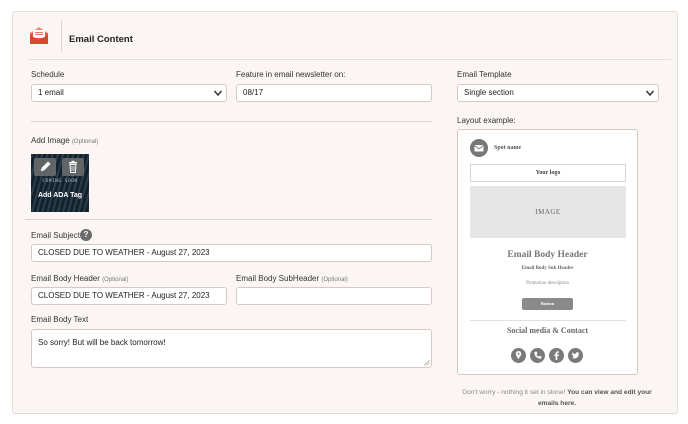 The width and height of the screenshot is (688, 424). I want to click on trash-icon, so click(73, 166).